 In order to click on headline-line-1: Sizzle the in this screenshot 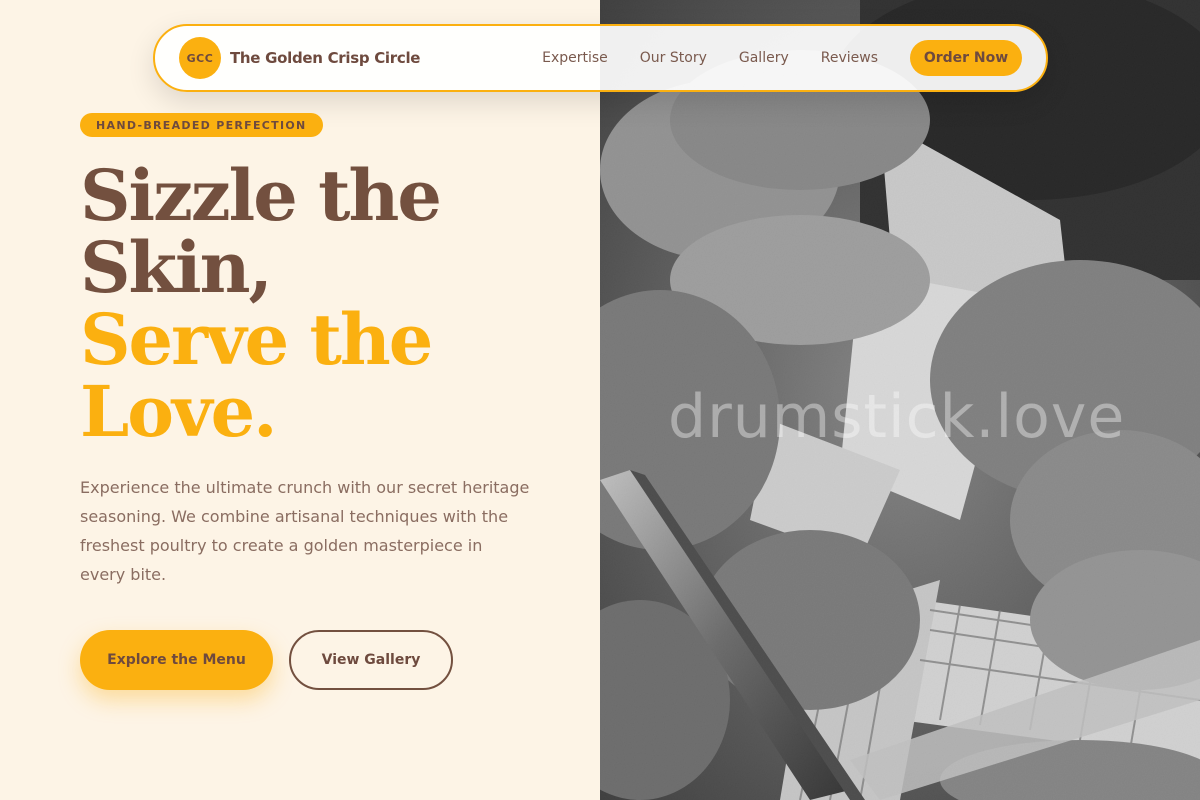, I will do `click(261, 195)`.